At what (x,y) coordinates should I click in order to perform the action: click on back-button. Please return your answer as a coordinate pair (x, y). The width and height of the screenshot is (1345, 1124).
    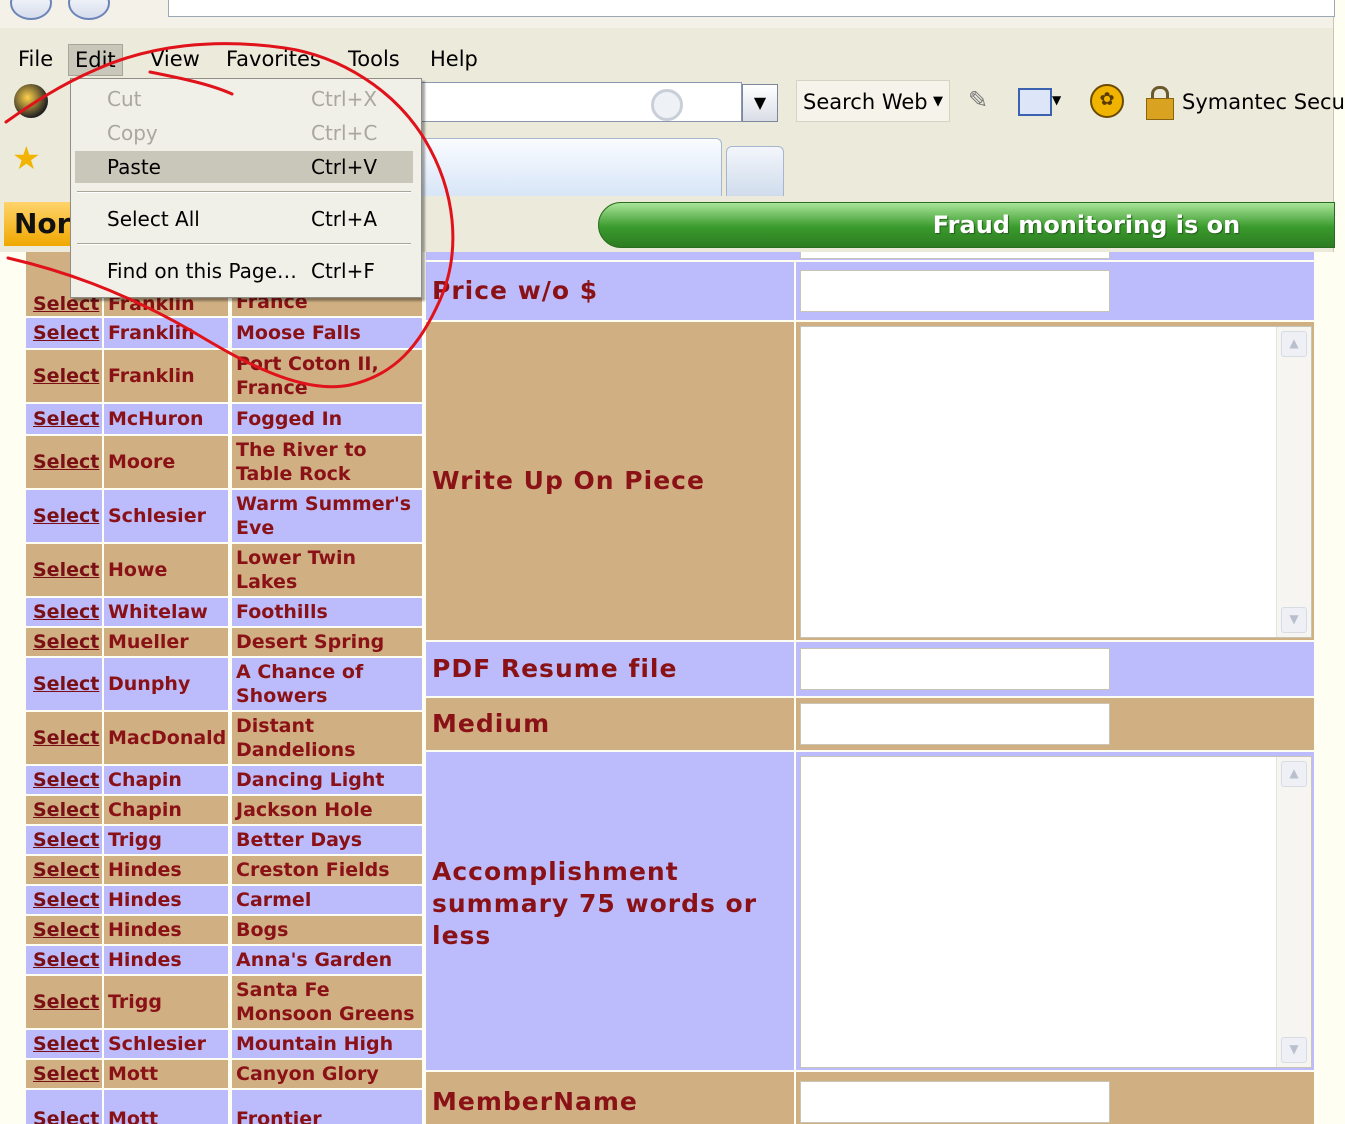
    Looking at the image, I should click on (31, 10).